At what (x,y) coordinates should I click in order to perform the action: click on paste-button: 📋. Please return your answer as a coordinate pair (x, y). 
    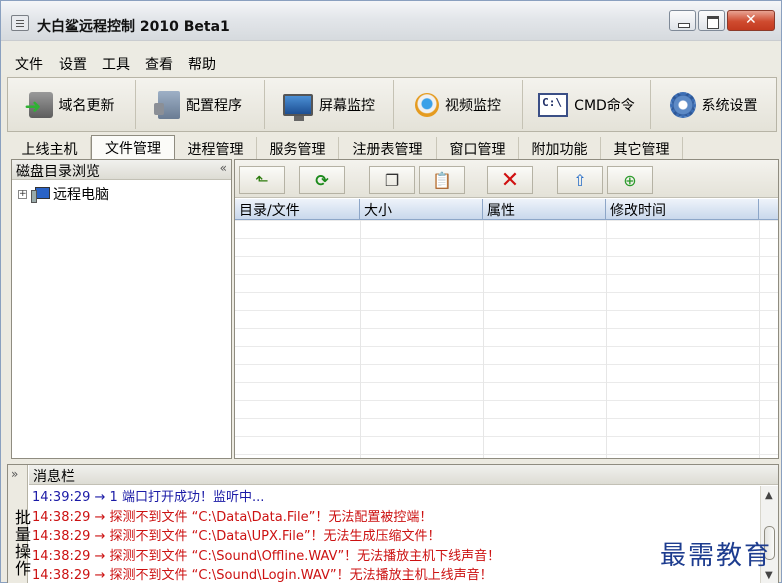
    Looking at the image, I should click on (442, 180).